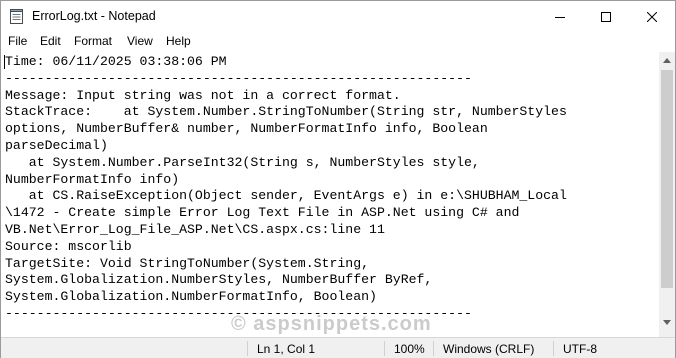  I want to click on text-caret, so click(4, 62).